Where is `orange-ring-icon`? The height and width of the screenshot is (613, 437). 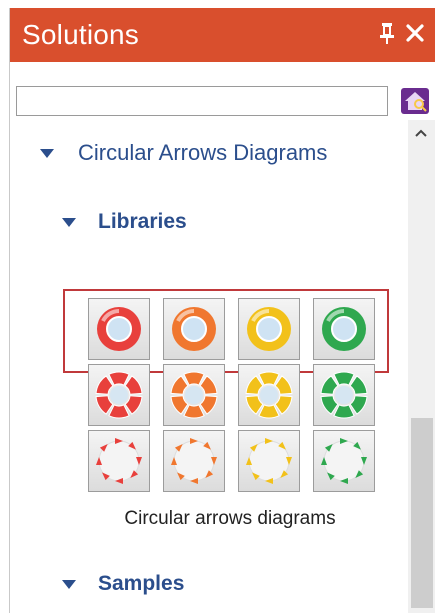 orange-ring-icon is located at coordinates (194, 329).